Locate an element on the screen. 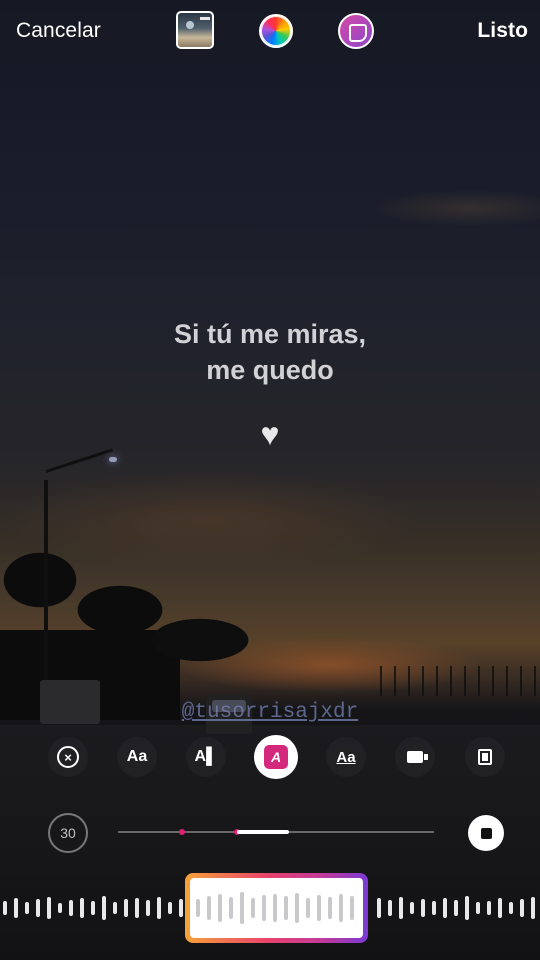 This screenshot has height=960, width=540. selected-waveform is located at coordinates (276, 908).